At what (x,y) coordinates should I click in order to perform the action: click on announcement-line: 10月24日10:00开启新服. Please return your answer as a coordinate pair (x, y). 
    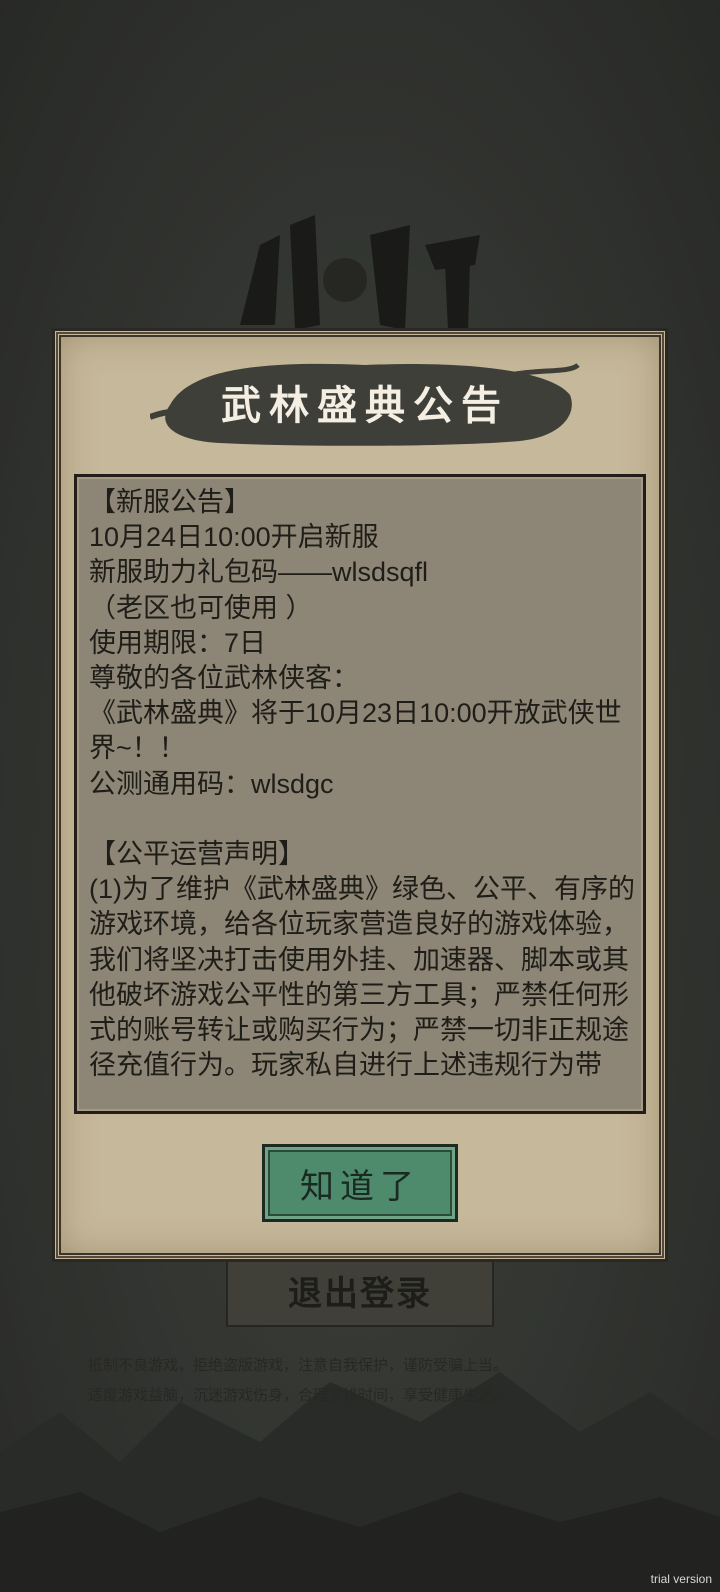
    Looking at the image, I should click on (234, 537).